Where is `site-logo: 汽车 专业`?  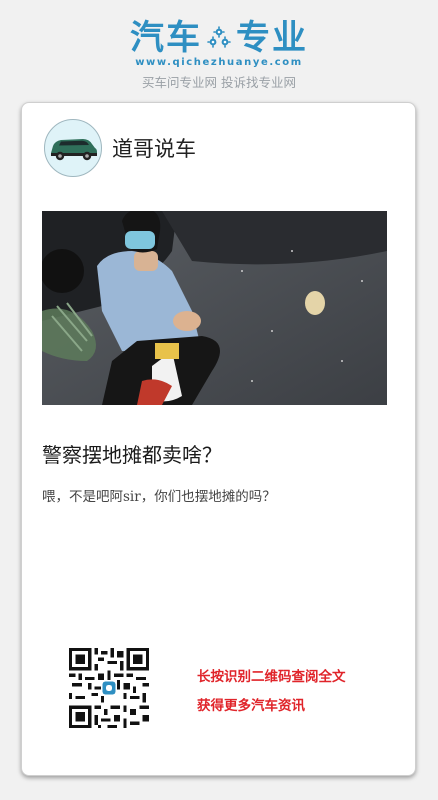 site-logo: 汽车 专业 is located at coordinates (219, 38).